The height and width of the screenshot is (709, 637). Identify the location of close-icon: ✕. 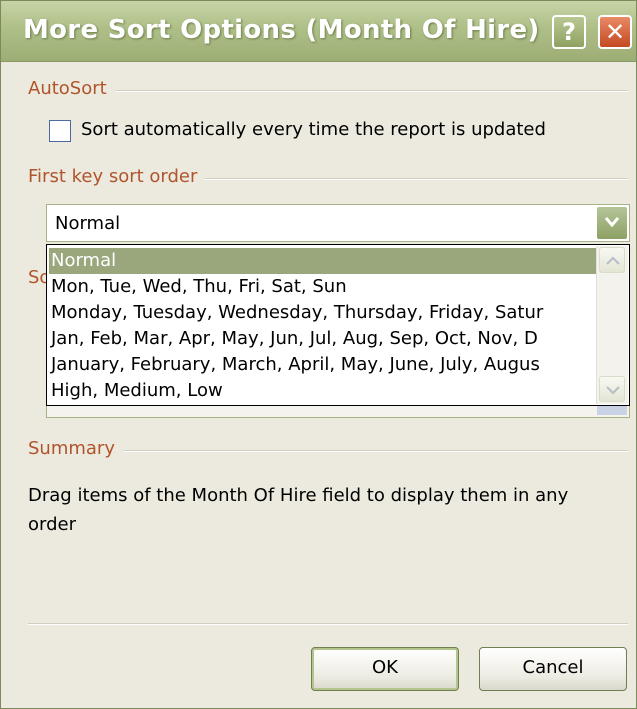
(615, 32).